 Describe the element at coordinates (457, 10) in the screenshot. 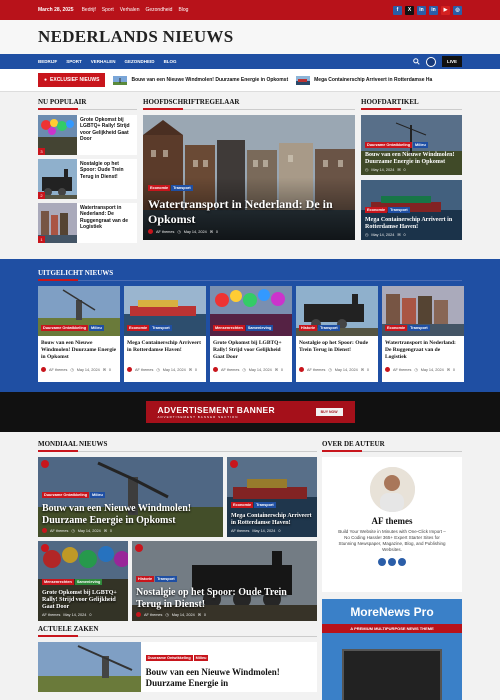

I see `instagram-icon: ◎` at that location.